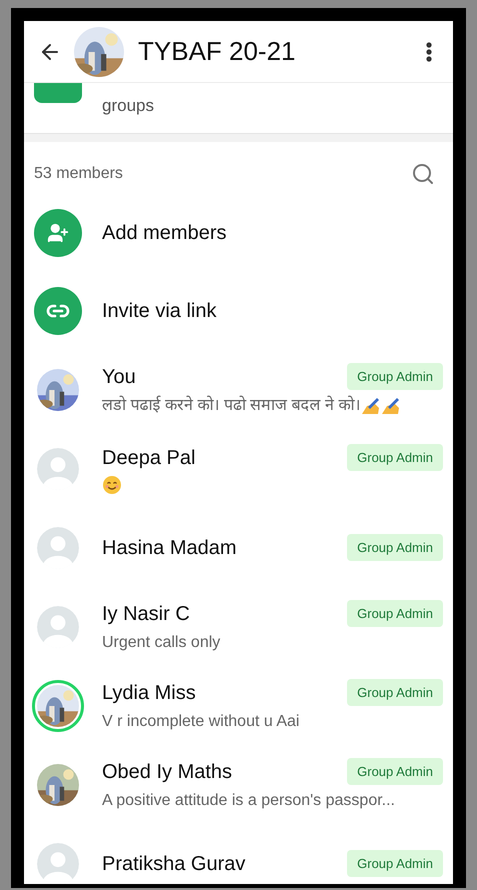 This screenshot has width=477, height=890. I want to click on search-button, so click(423, 174).